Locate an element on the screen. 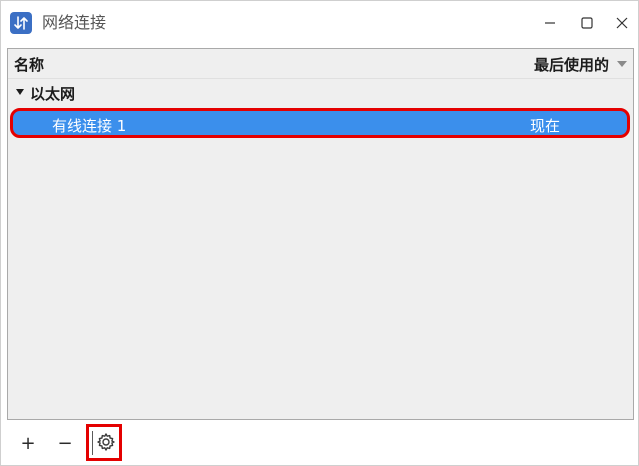  column-header-last-used: 最后使用的 is located at coordinates (571, 64).